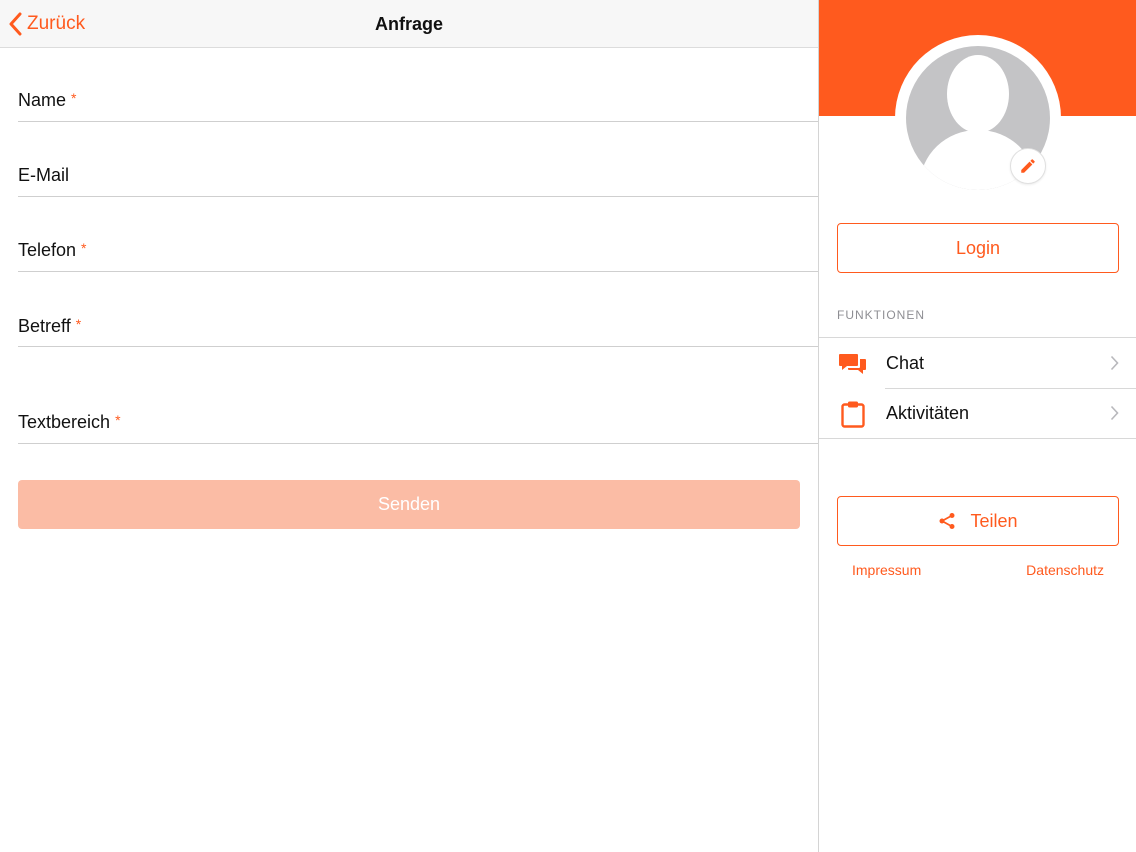 This screenshot has width=1136, height=852. I want to click on functions-menu: Chat Aktivitäten, so click(977, 388).